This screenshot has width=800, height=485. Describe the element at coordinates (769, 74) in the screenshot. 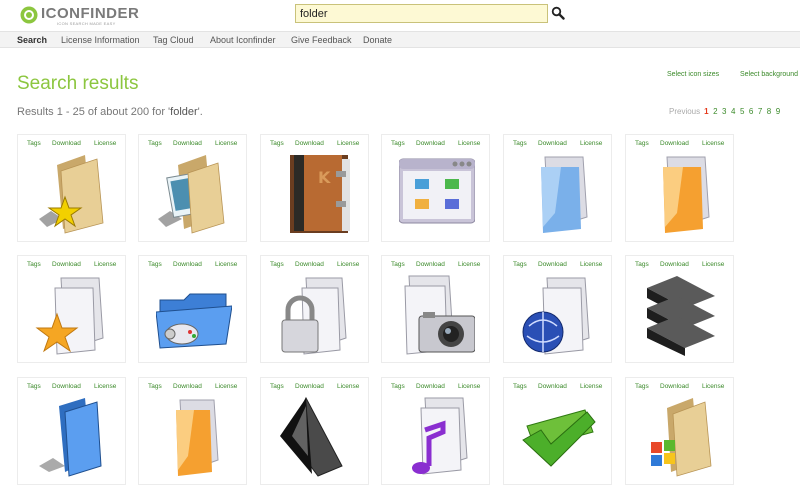

I see `select-background-link: Select background` at that location.